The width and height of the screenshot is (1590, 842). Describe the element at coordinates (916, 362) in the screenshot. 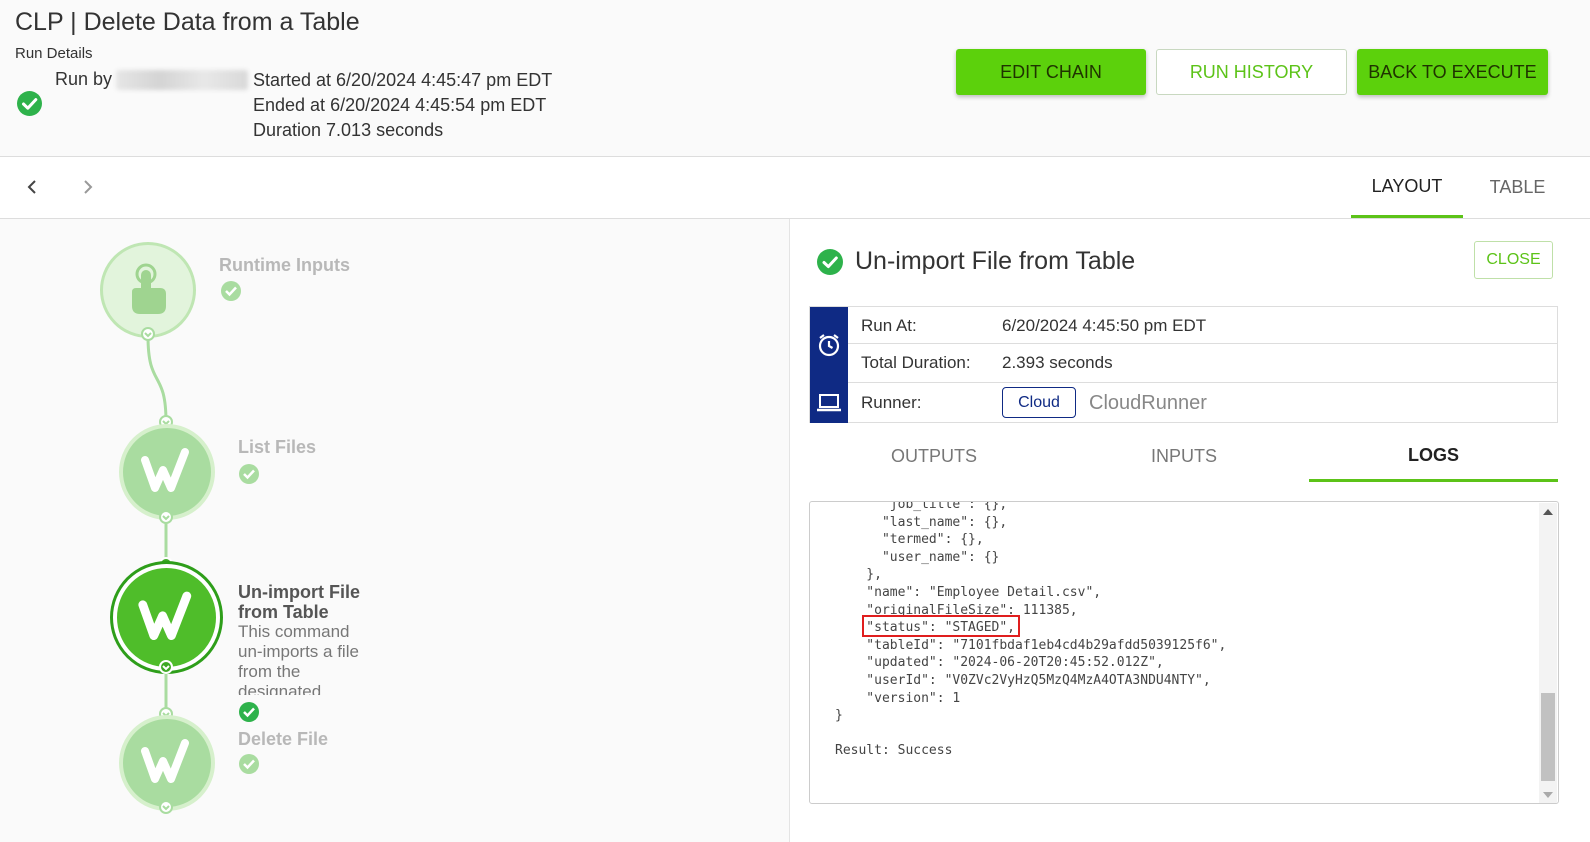

I see `total-duration-label: Total Duration:` at that location.